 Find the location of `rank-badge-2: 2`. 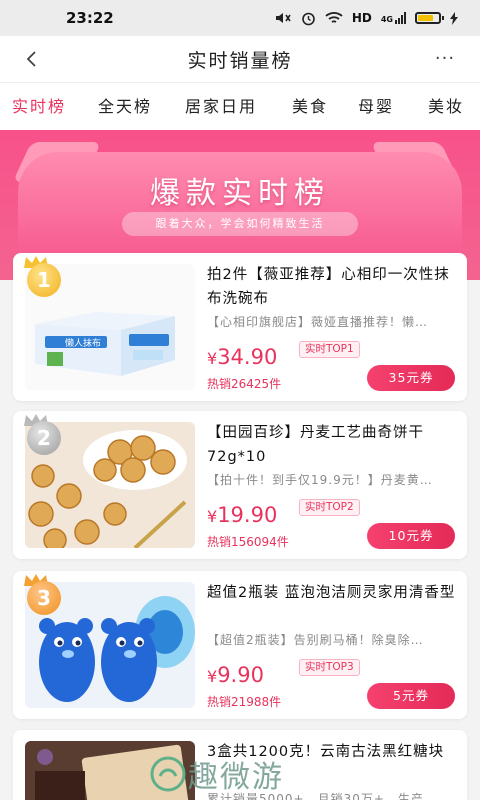

rank-badge-2: 2 is located at coordinates (43, 435).